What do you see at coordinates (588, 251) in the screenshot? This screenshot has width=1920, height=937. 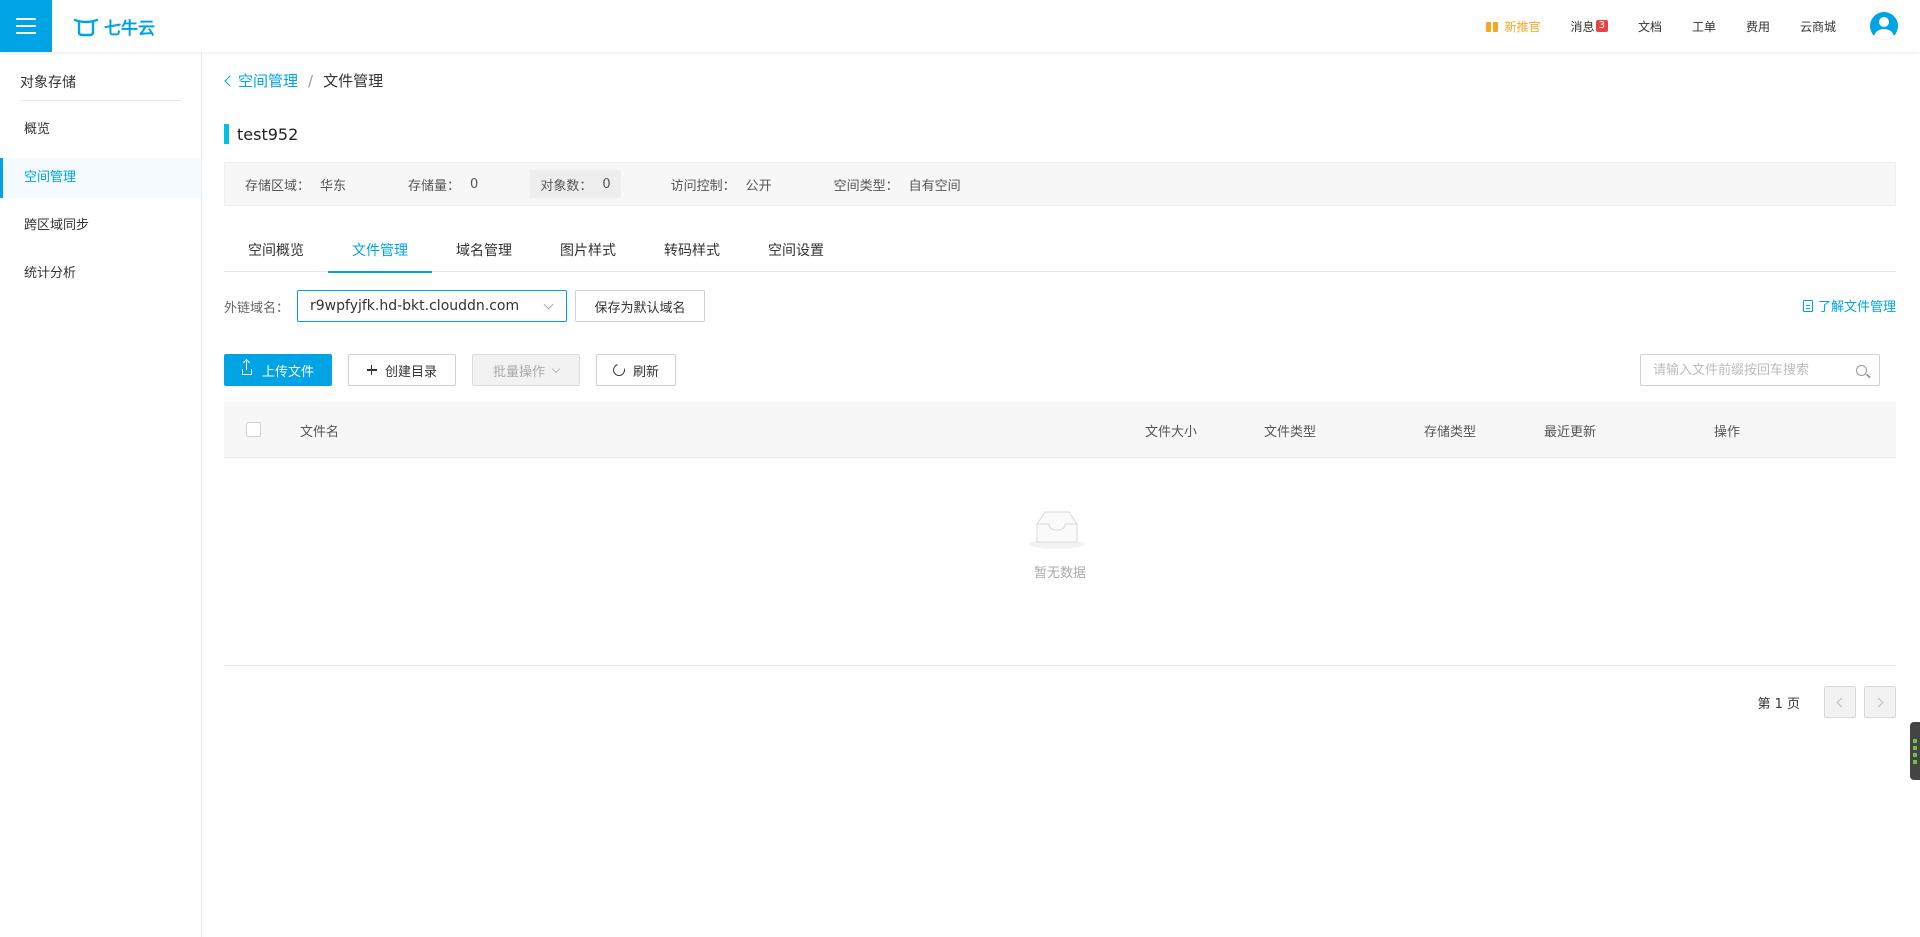 I see `tab-image-styles: 图片样式` at bounding box center [588, 251].